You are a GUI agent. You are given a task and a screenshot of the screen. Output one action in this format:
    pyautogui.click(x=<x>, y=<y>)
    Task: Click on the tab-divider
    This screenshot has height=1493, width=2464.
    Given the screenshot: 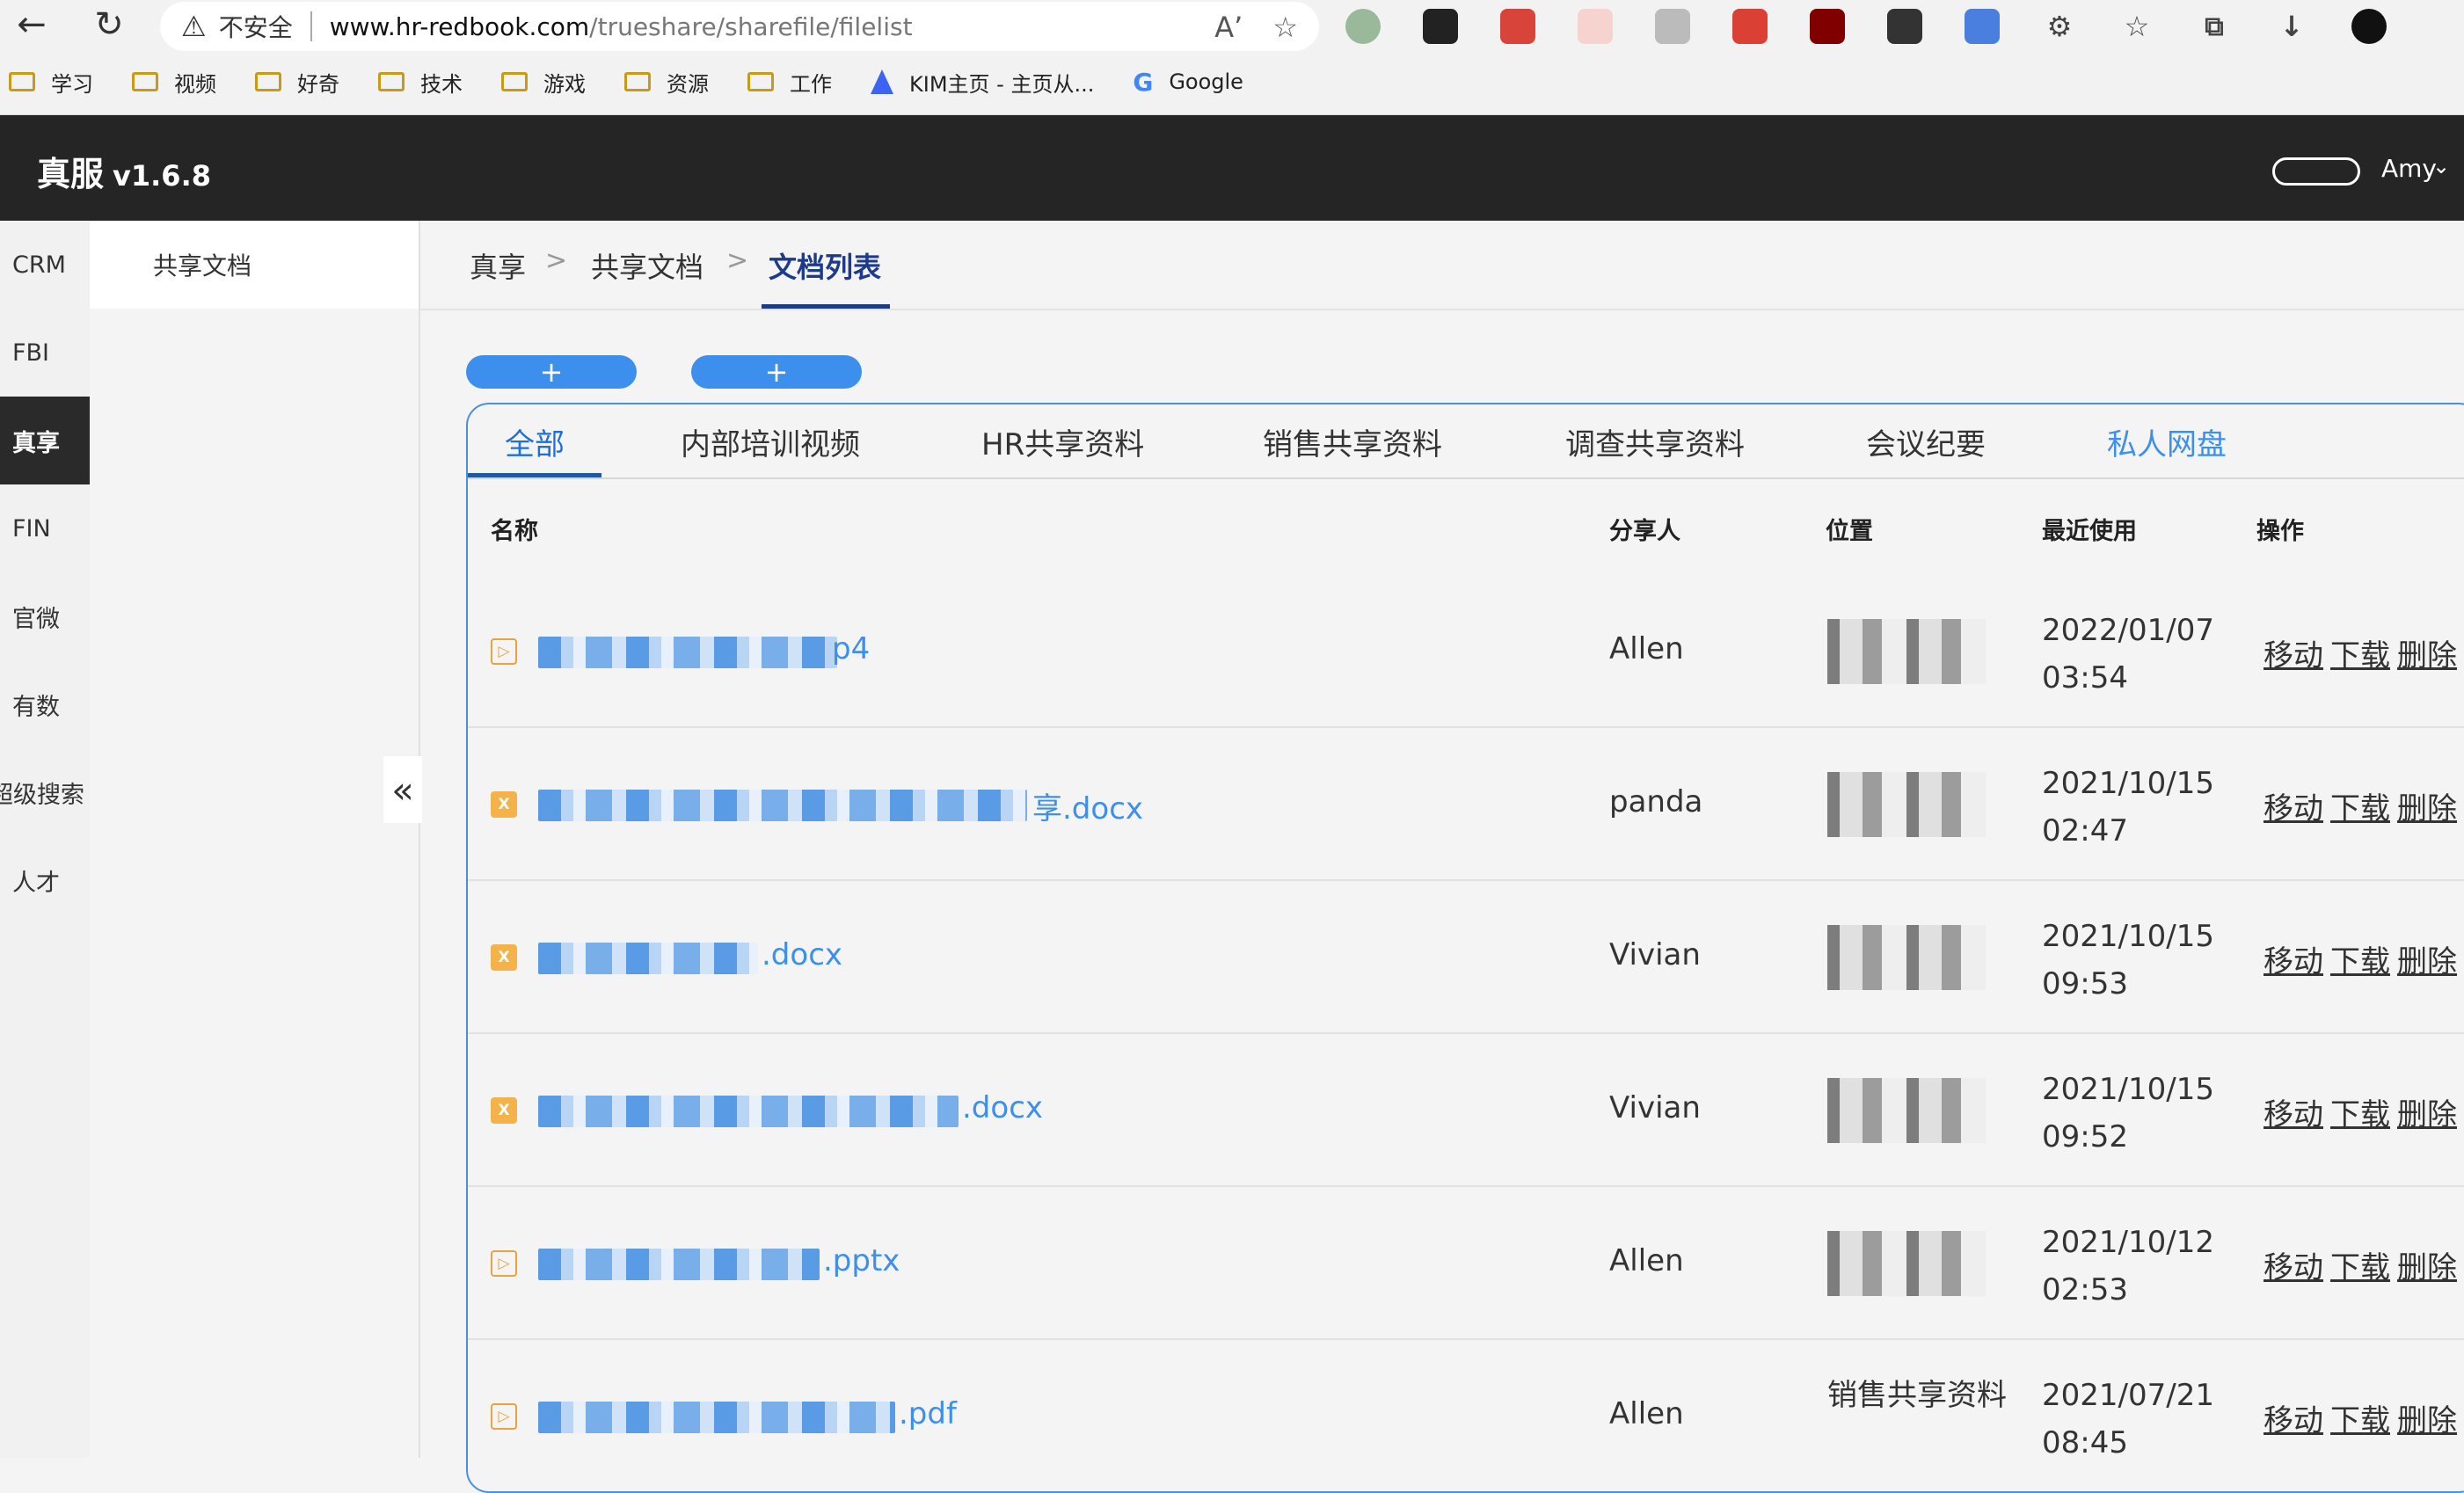 What is the action you would take?
    pyautogui.click(x=1466, y=478)
    